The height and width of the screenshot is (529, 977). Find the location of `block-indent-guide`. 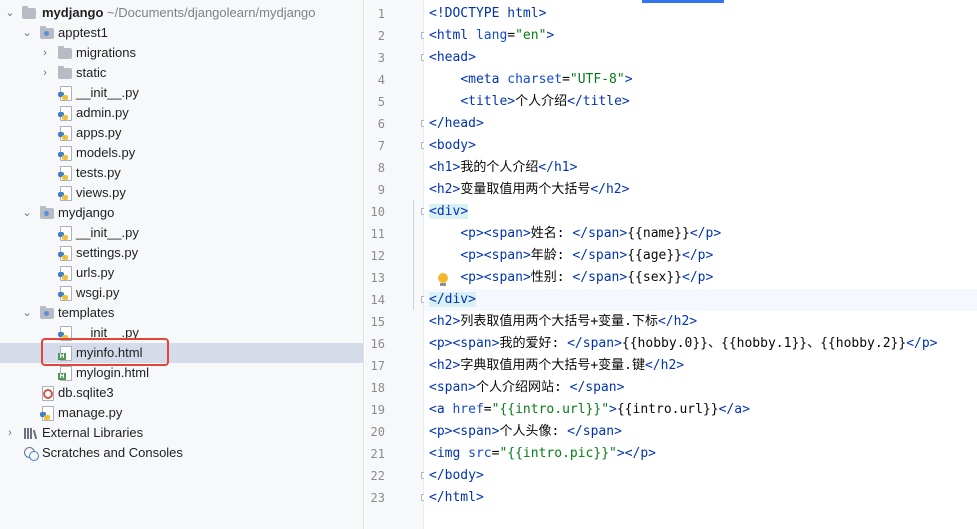

block-indent-guide is located at coordinates (413, 255).